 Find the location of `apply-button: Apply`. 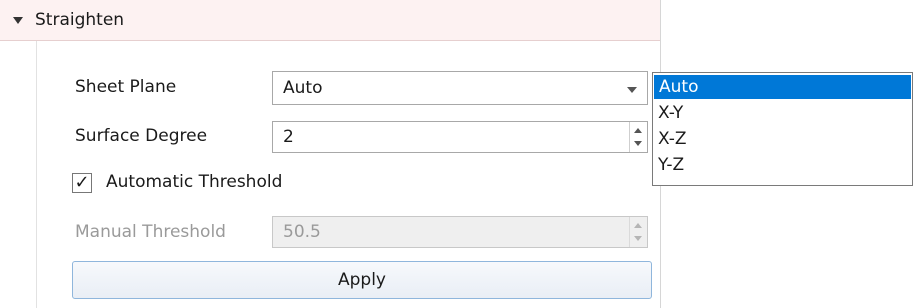

apply-button: Apply is located at coordinates (362, 280).